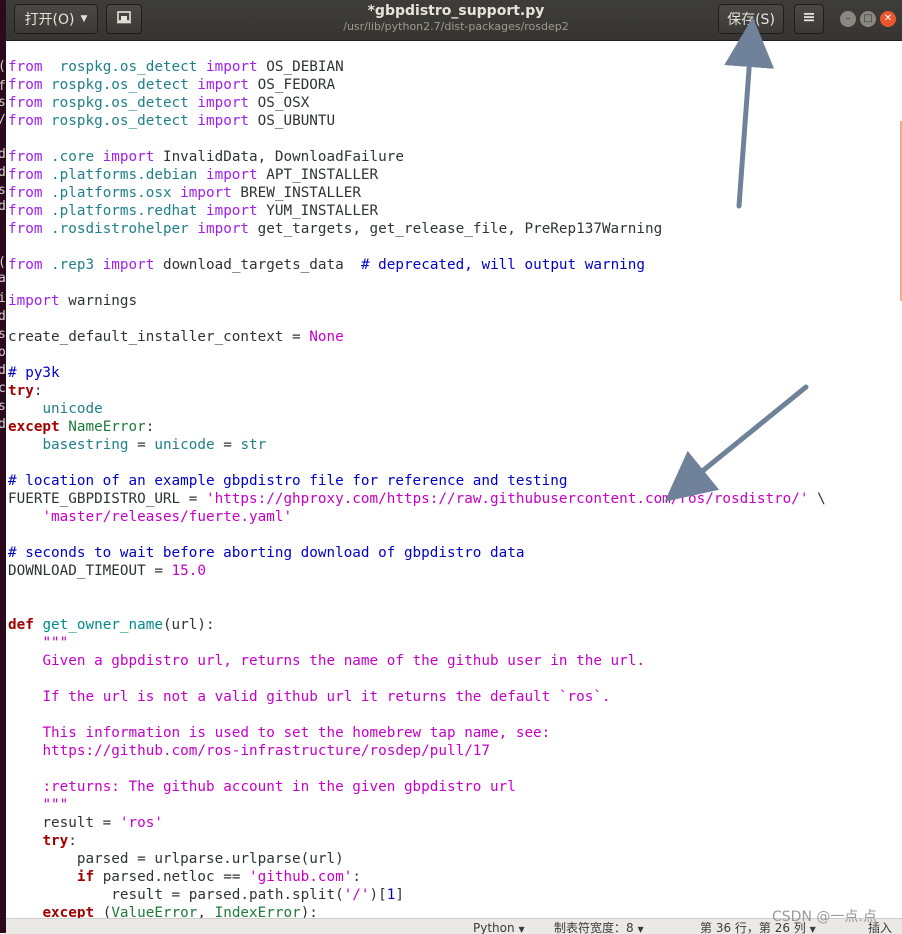 The image size is (902, 934). I want to click on new-tab-button, so click(124, 19).